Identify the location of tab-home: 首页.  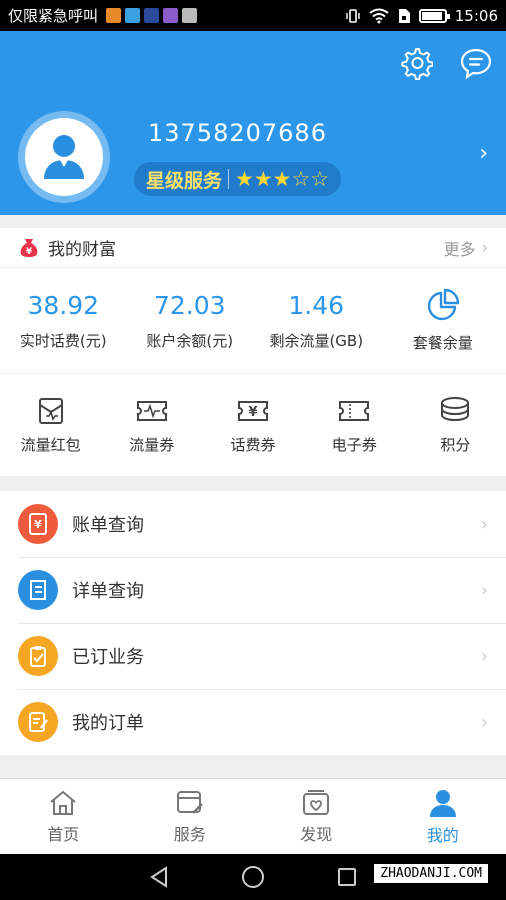
(63, 816).